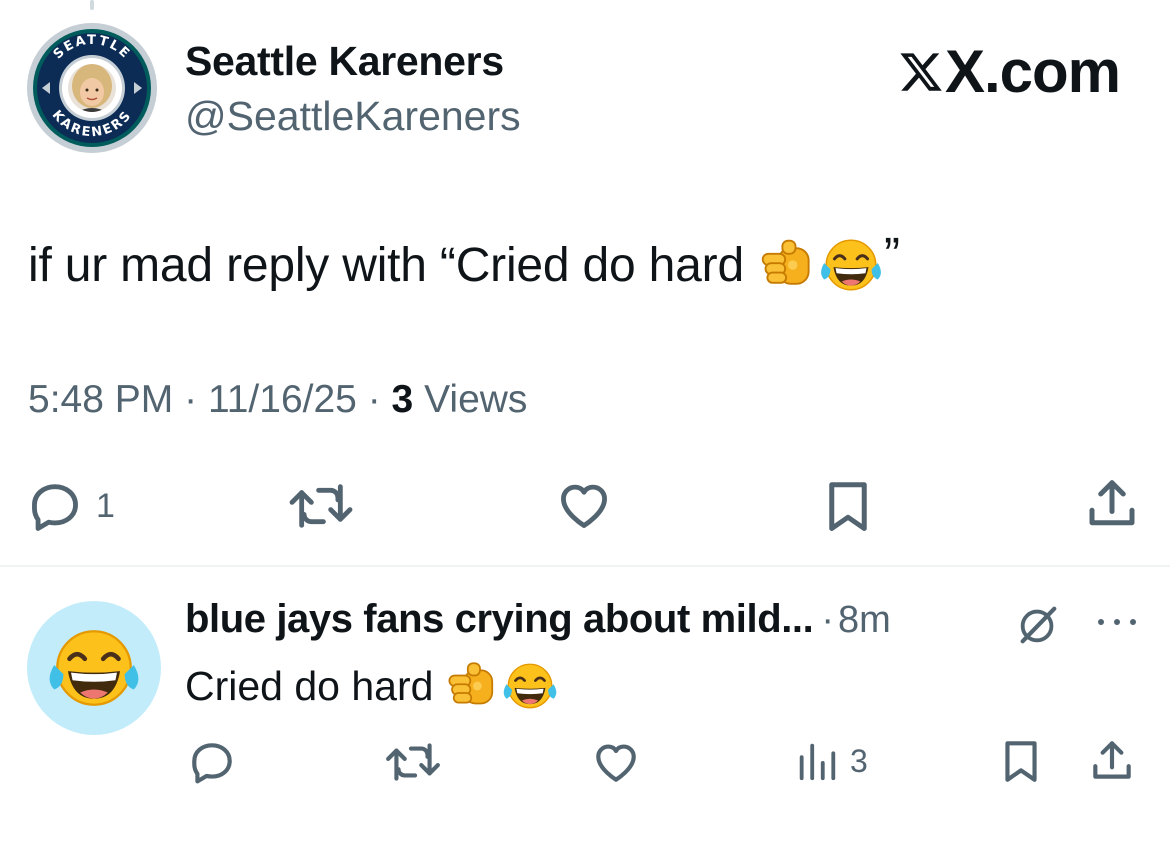 The height and width of the screenshot is (857, 1170). I want to click on more-icon, so click(1117, 622).